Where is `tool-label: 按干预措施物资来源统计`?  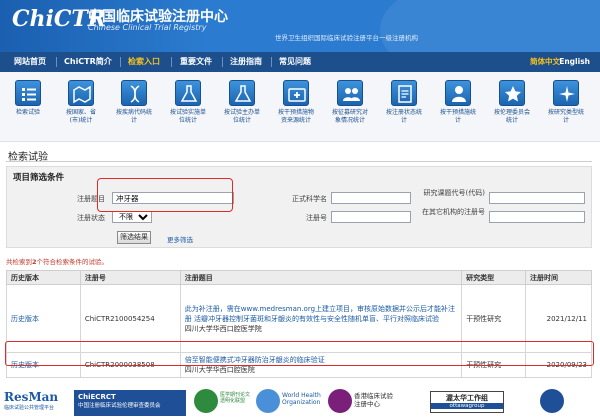 tool-label: 按干预措施物资来源统计 is located at coordinates (295, 116).